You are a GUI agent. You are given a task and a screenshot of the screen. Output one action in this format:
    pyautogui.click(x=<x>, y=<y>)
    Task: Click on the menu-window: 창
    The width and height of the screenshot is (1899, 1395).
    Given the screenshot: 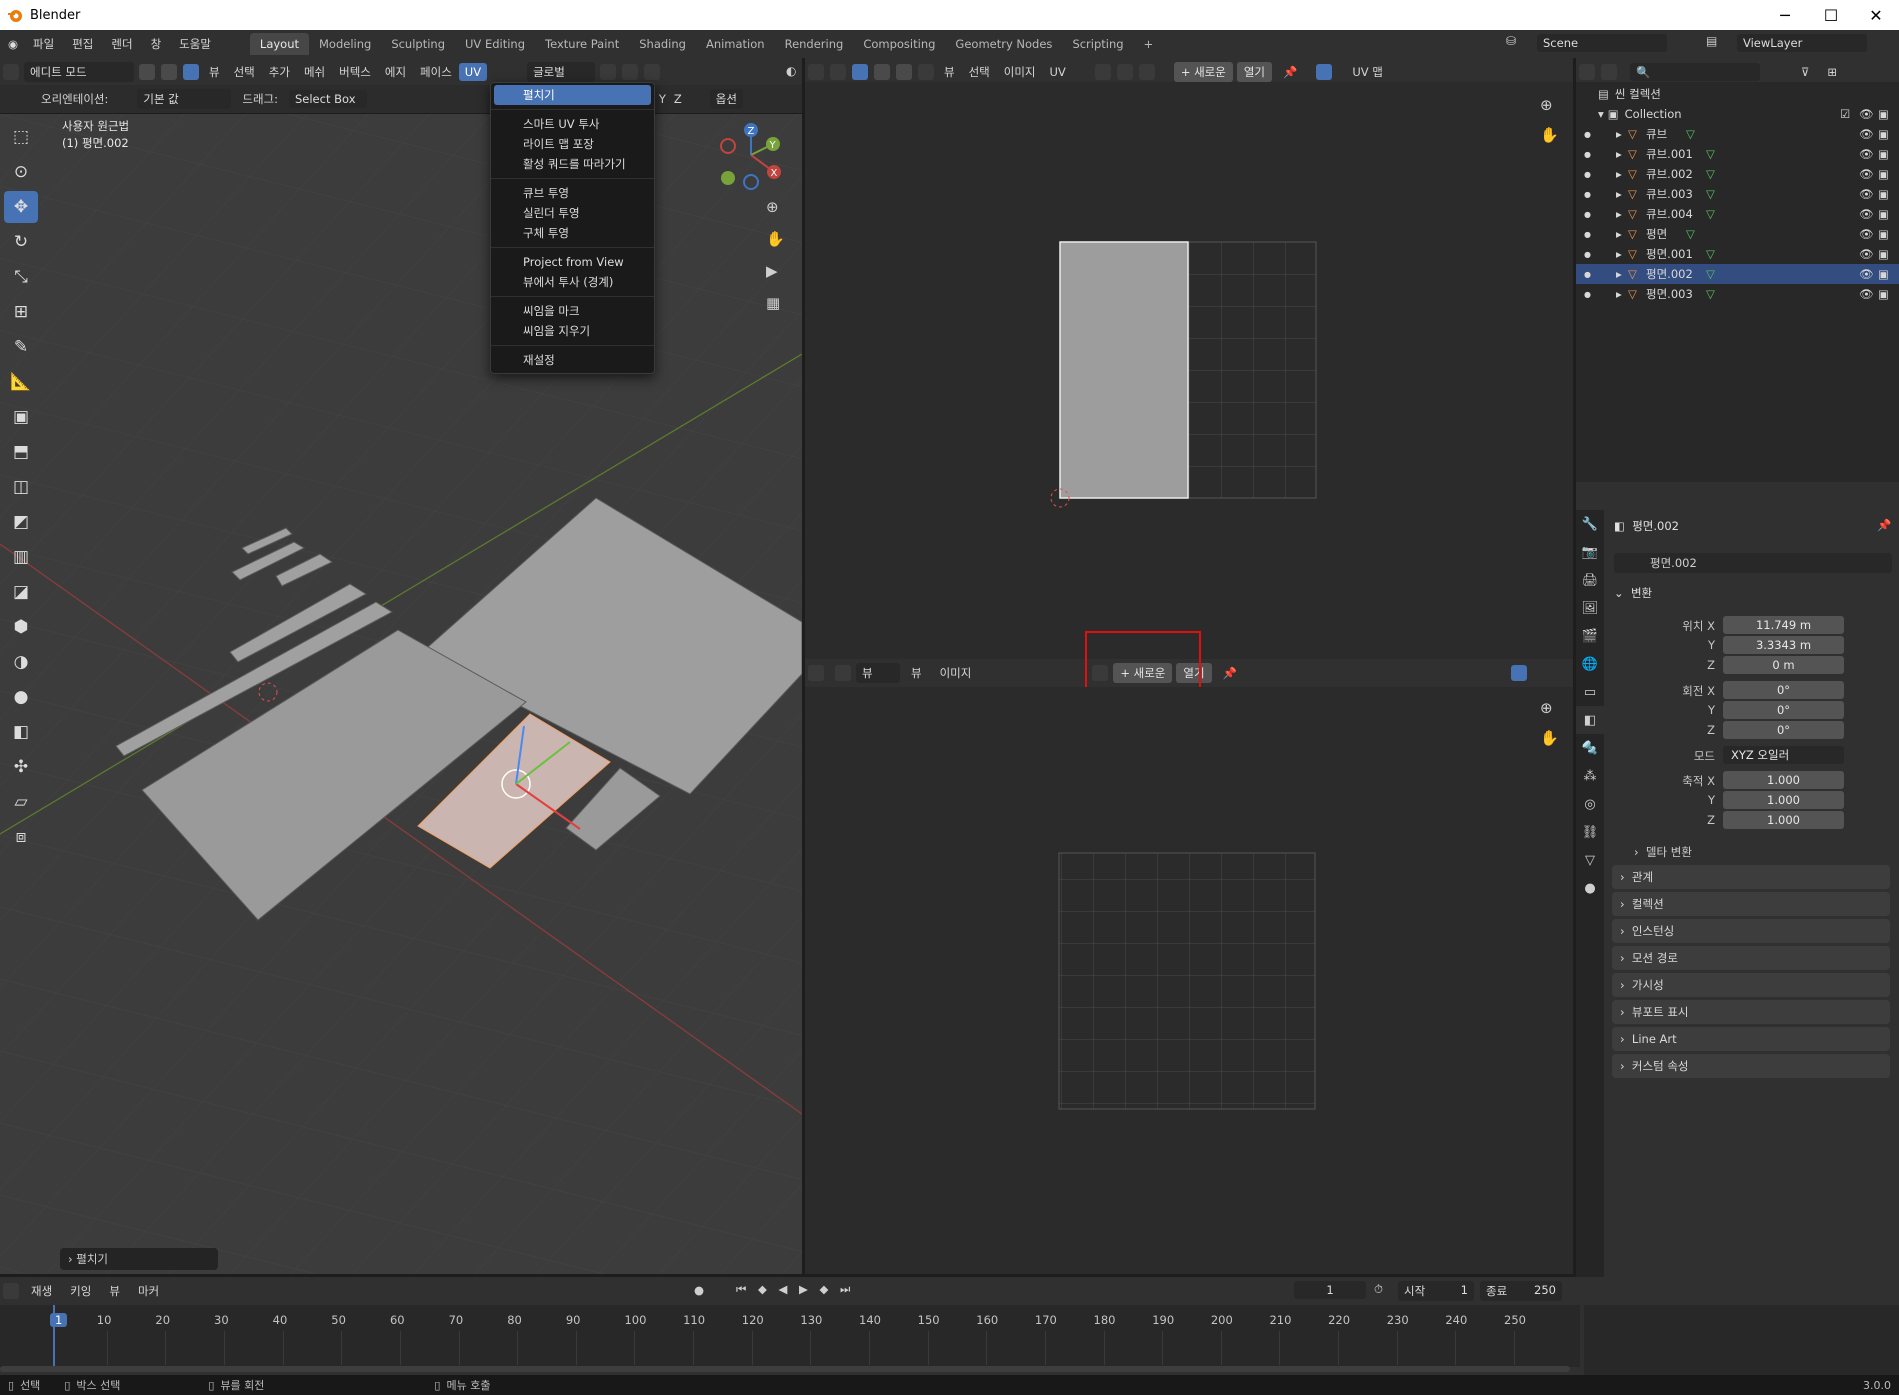 What is the action you would take?
    pyautogui.click(x=156, y=44)
    